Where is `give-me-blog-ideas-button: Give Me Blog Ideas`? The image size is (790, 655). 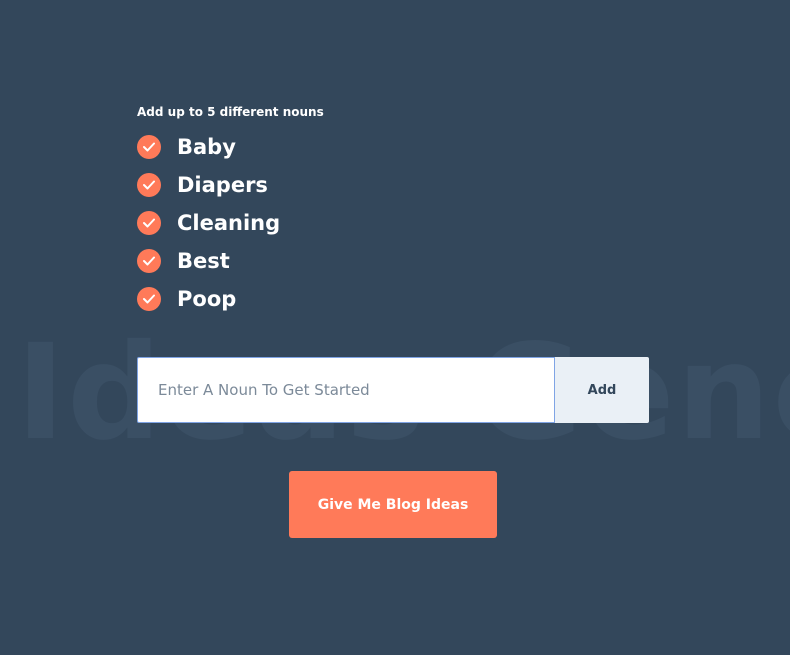 give-me-blog-ideas-button: Give Me Blog Ideas is located at coordinates (393, 504).